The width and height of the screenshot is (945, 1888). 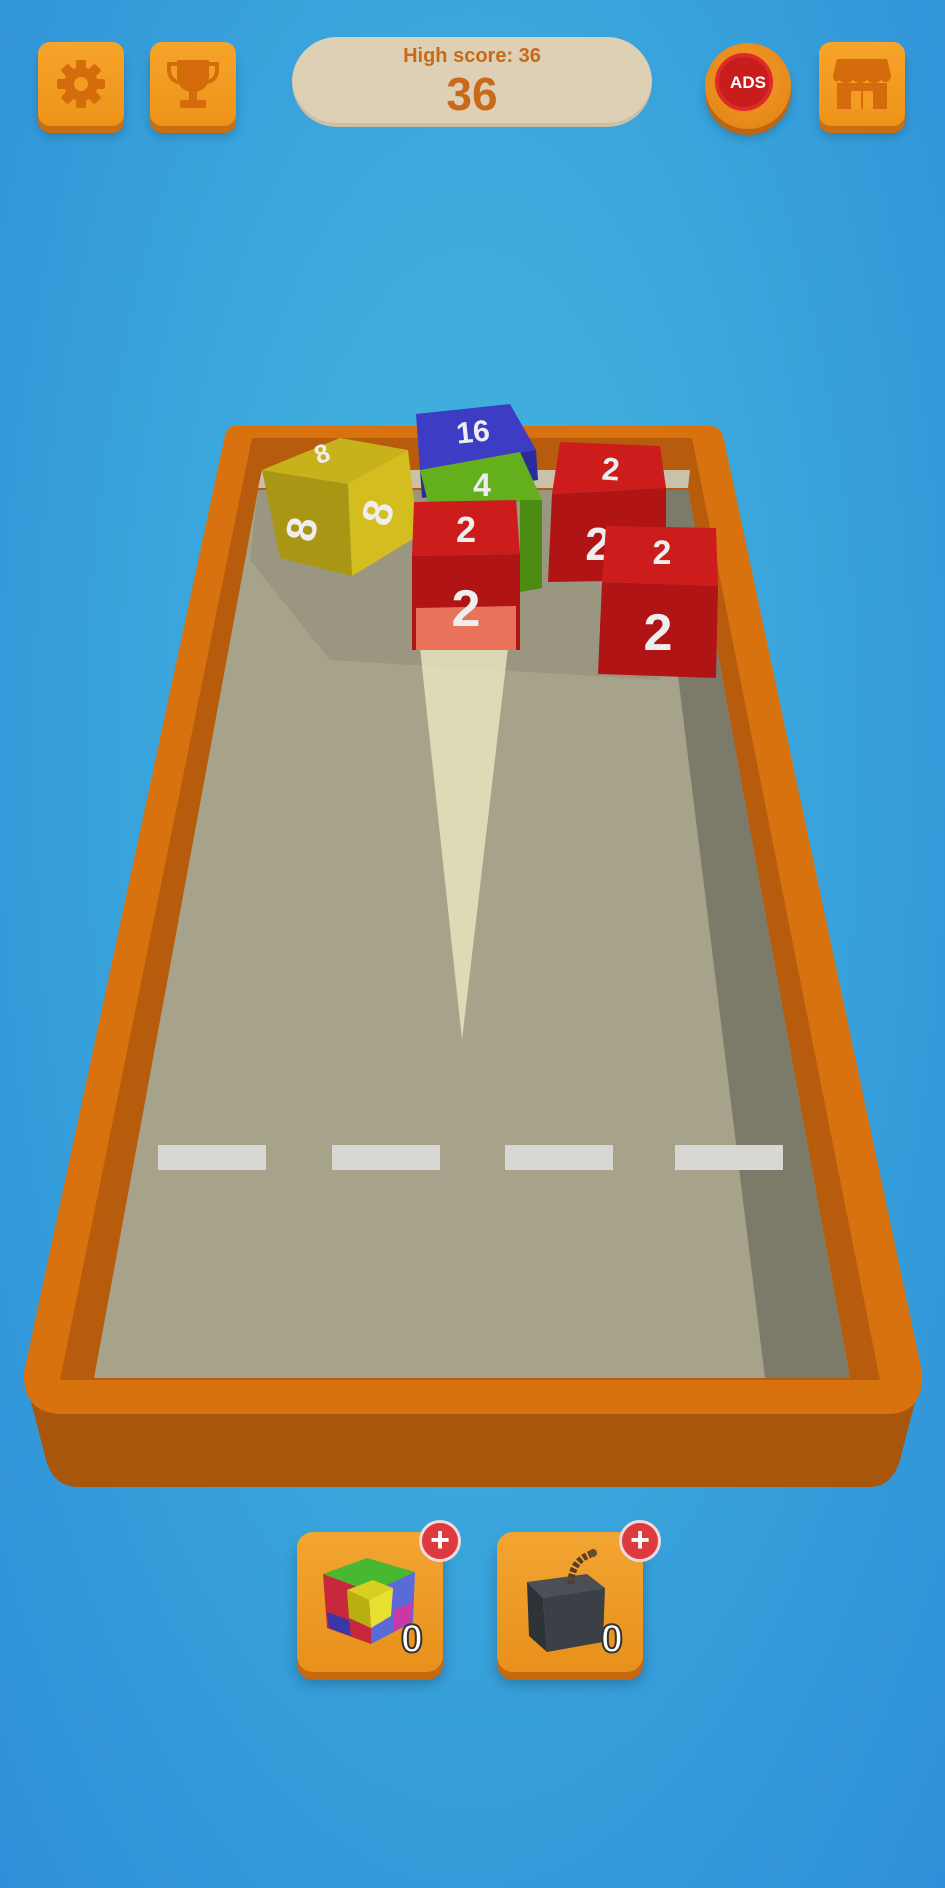 What do you see at coordinates (440, 1541) in the screenshot?
I see `add-color-cube-button: +` at bounding box center [440, 1541].